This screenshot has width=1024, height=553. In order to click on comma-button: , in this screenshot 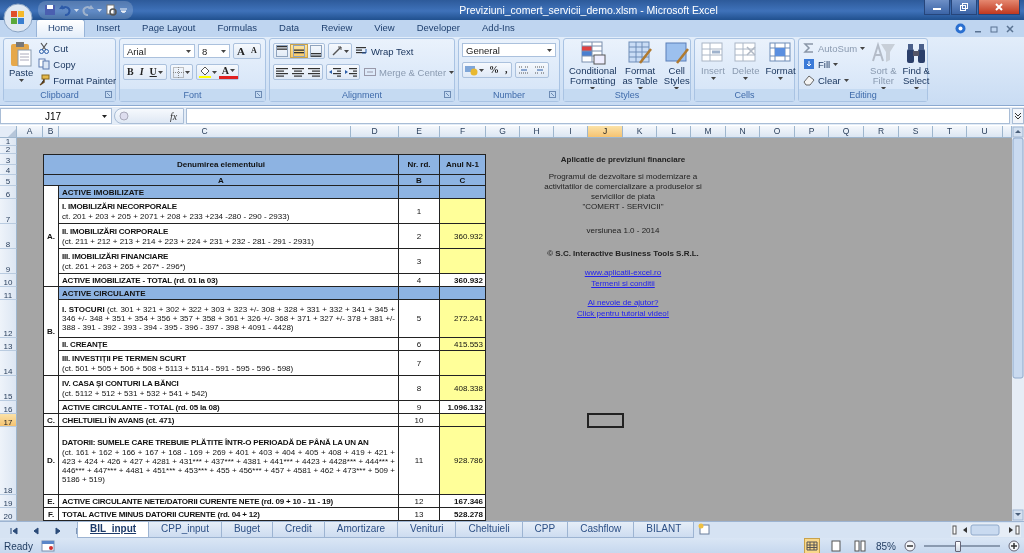, I will do `click(506, 70)`.